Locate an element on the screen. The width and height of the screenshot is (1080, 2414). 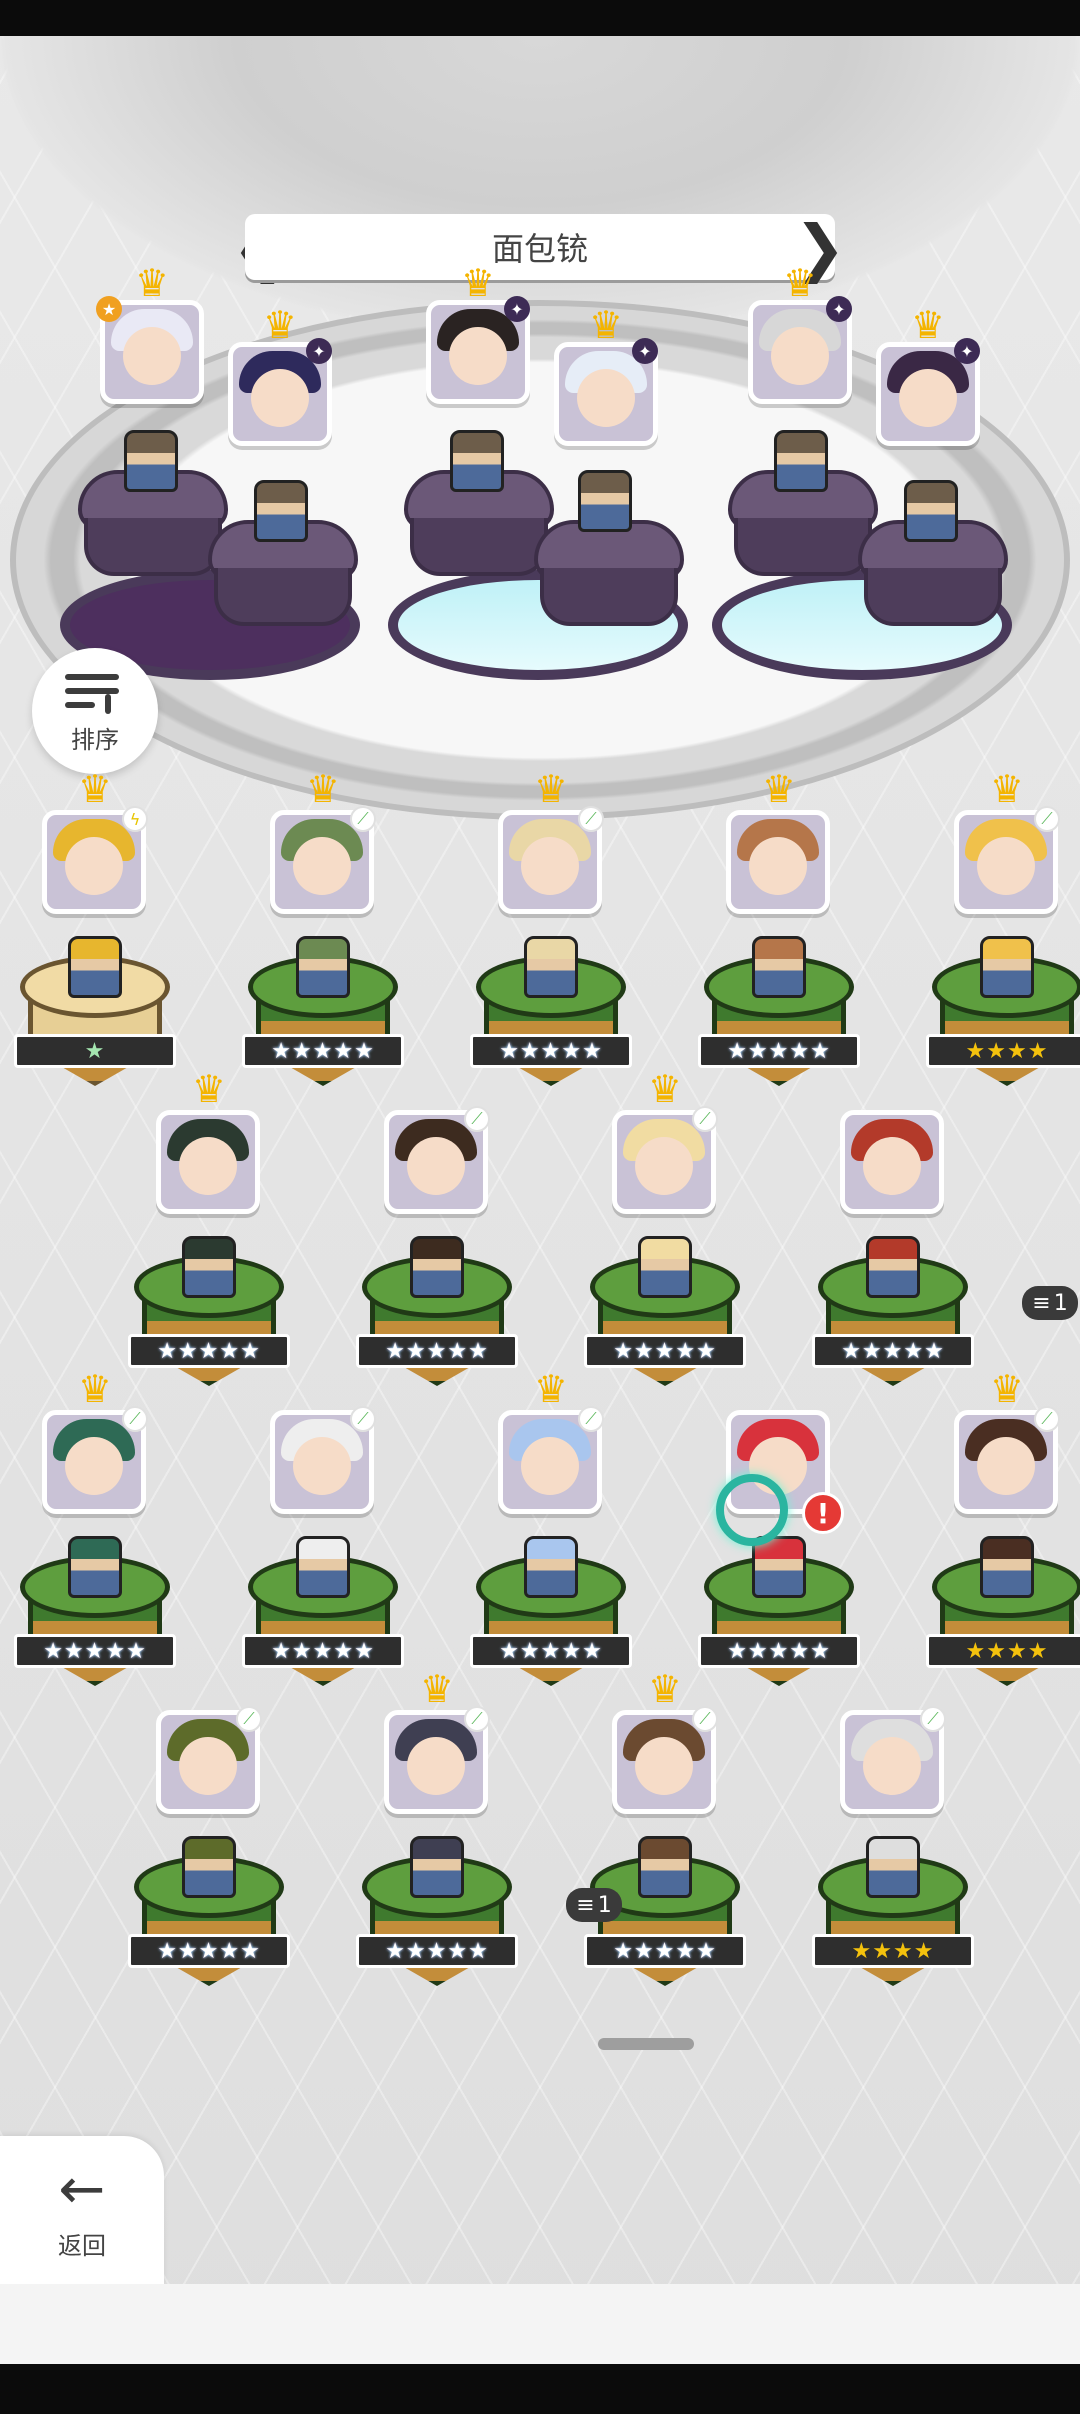
sort-button: 排序 is located at coordinates (95, 711).